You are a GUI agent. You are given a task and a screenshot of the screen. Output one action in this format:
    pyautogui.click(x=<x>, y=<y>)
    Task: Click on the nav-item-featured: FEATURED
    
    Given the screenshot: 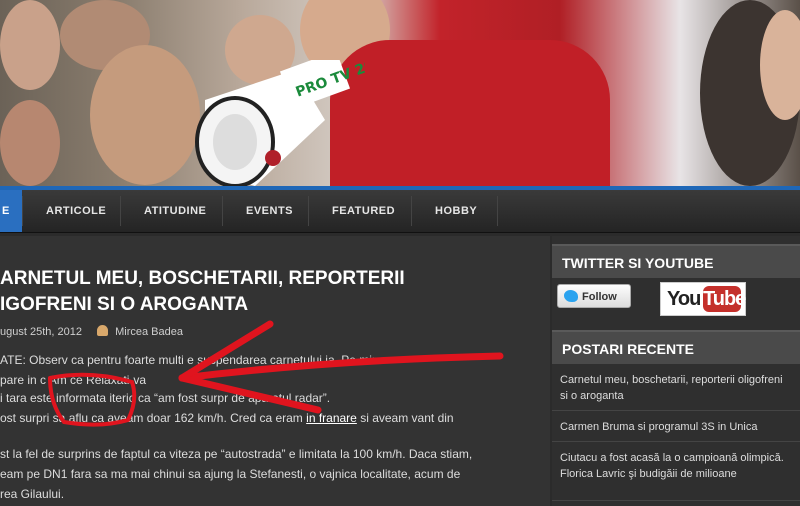 What is the action you would take?
    pyautogui.click(x=363, y=211)
    